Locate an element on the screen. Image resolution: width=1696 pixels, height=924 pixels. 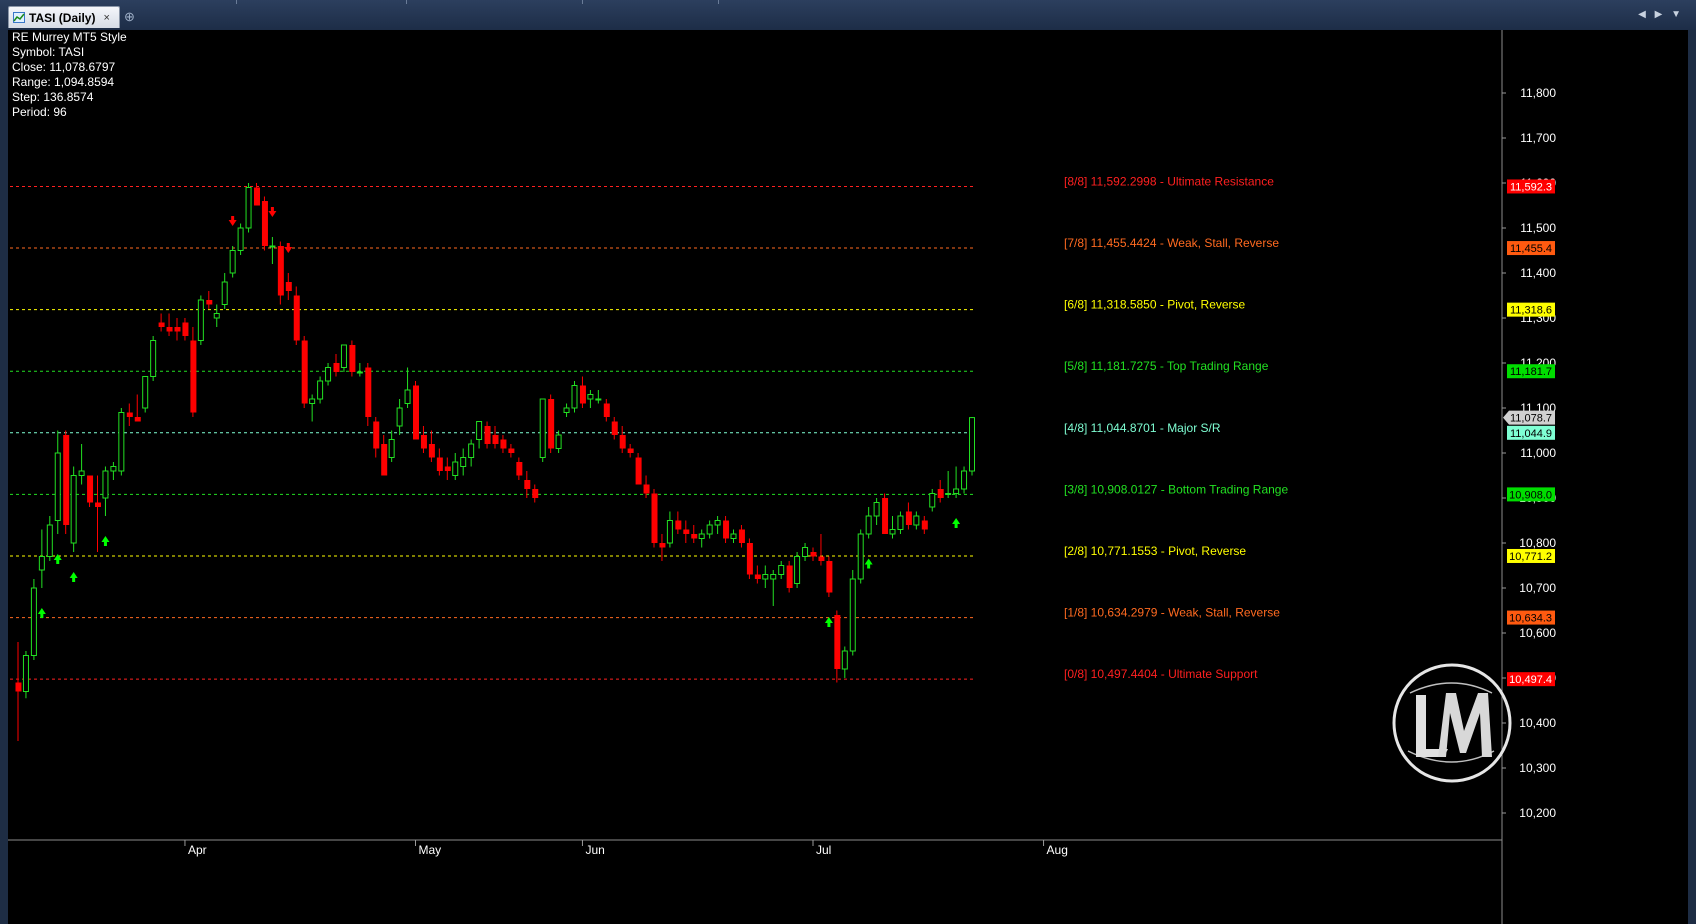
murrey-level-label: [0/8] 10,497.4404 - Ultimate Support is located at coordinates (1161, 674).